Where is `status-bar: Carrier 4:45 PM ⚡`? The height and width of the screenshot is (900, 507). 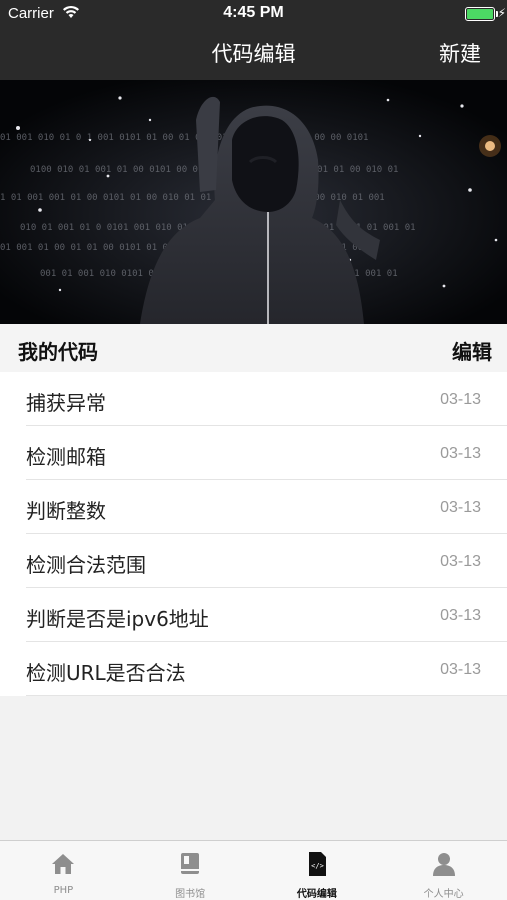 status-bar: Carrier 4:45 PM ⚡ is located at coordinates (253, 14).